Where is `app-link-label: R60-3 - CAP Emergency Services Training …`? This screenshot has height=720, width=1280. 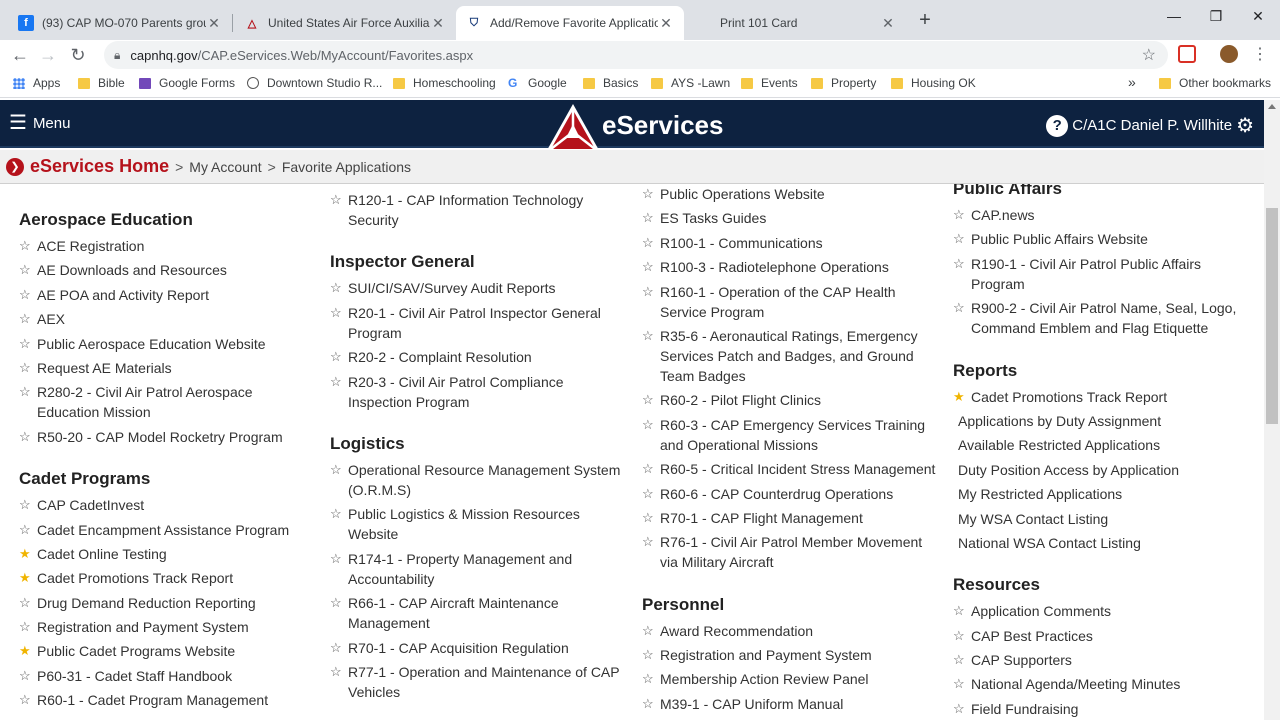
app-link-label: R60-3 - CAP Emergency Services Training … is located at coordinates (801, 435).